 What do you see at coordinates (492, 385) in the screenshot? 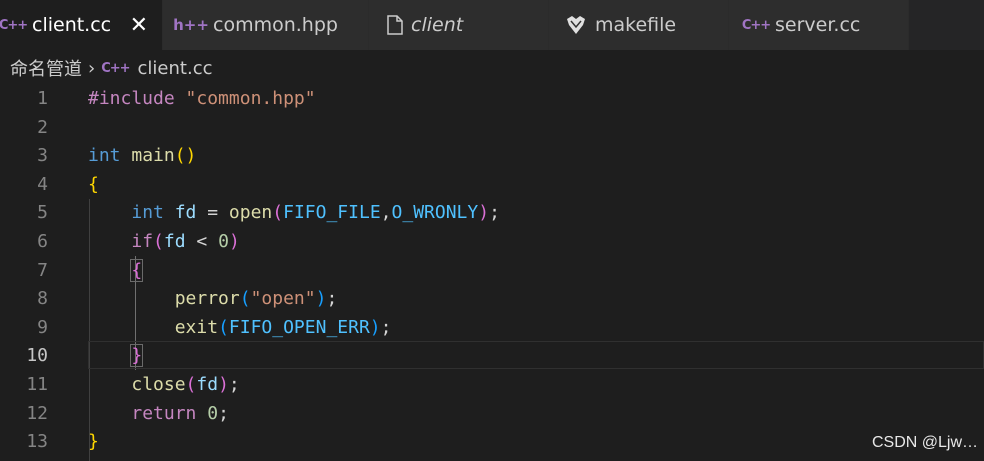
I see `code-line: 11 close(fd);` at bounding box center [492, 385].